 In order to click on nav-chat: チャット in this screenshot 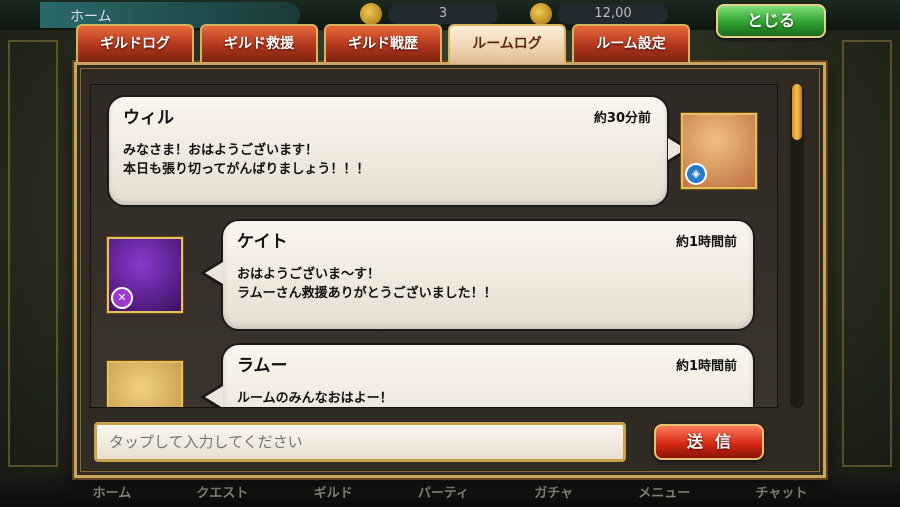, I will do `click(781, 493)`.